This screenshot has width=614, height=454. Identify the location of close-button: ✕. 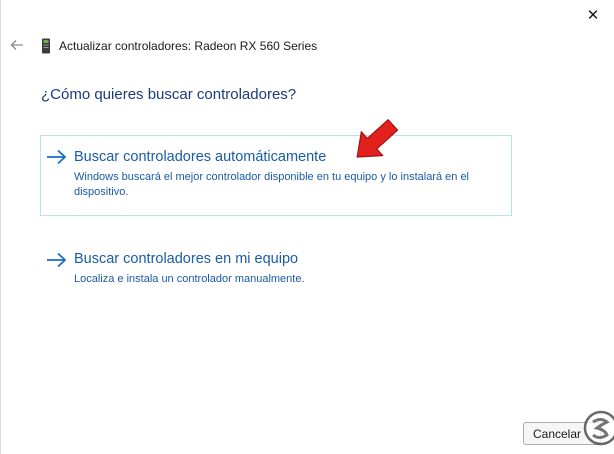
(593, 15).